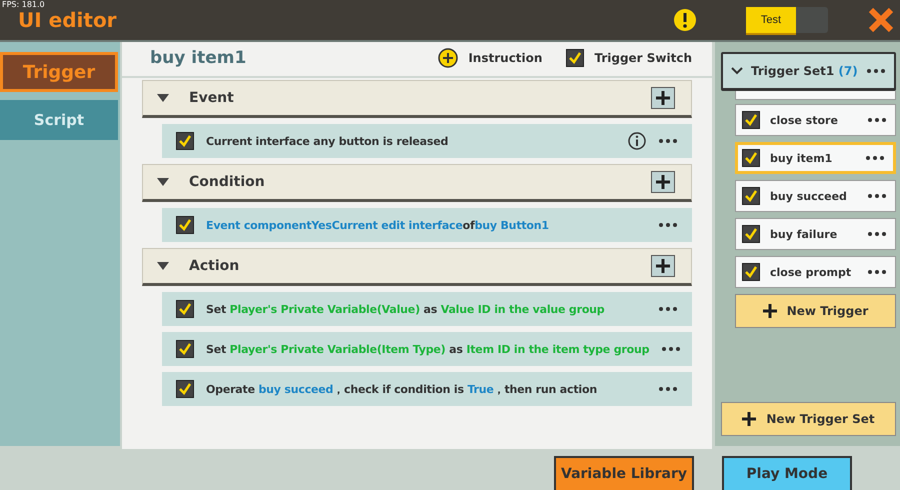 The width and height of the screenshot is (900, 490). I want to click on trigger-name: buy item1, so click(802, 158).